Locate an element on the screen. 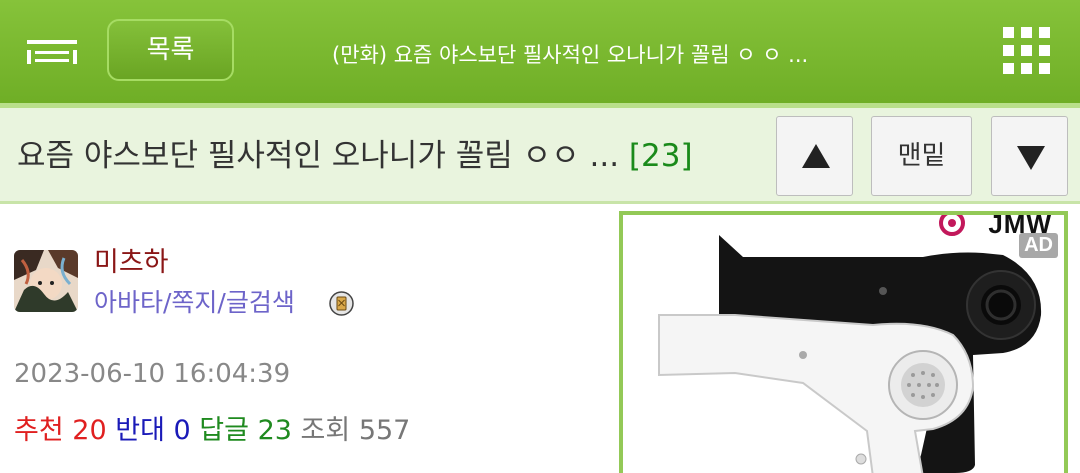 This screenshot has height=473, width=1080. avatar is located at coordinates (46, 281).